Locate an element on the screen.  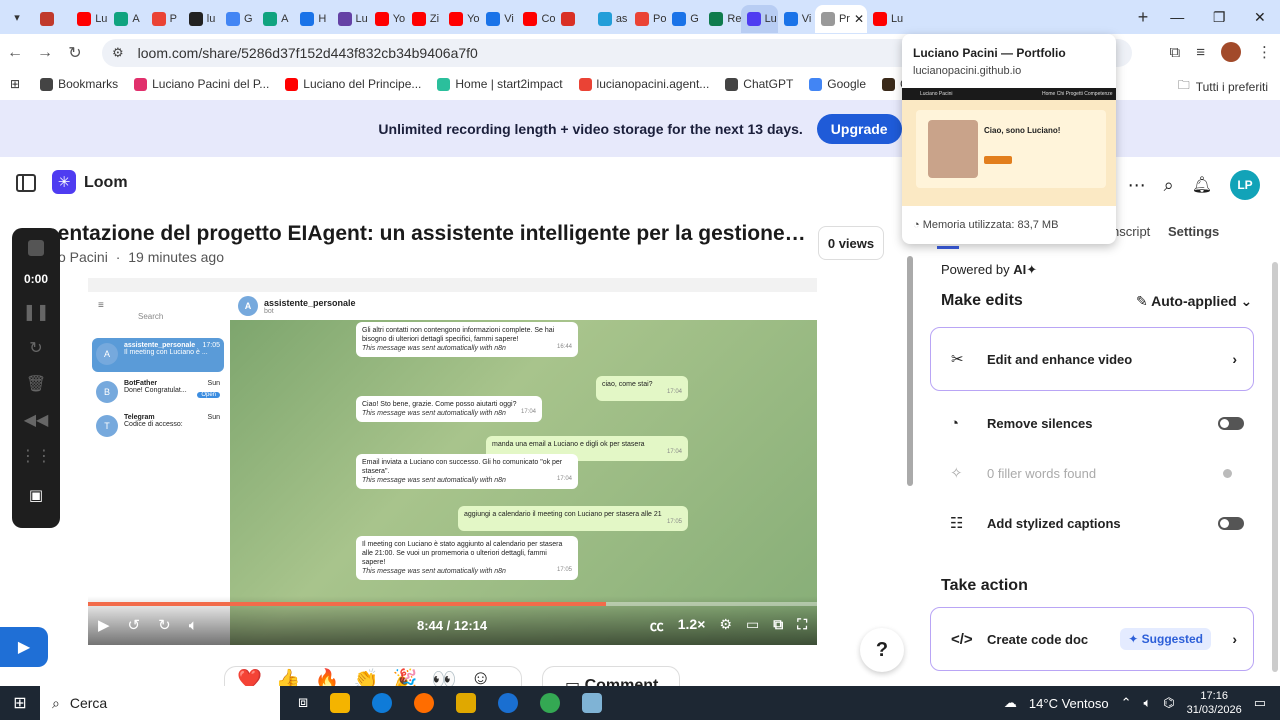
minimize-icon: — is located at coordinates (1177, 17).